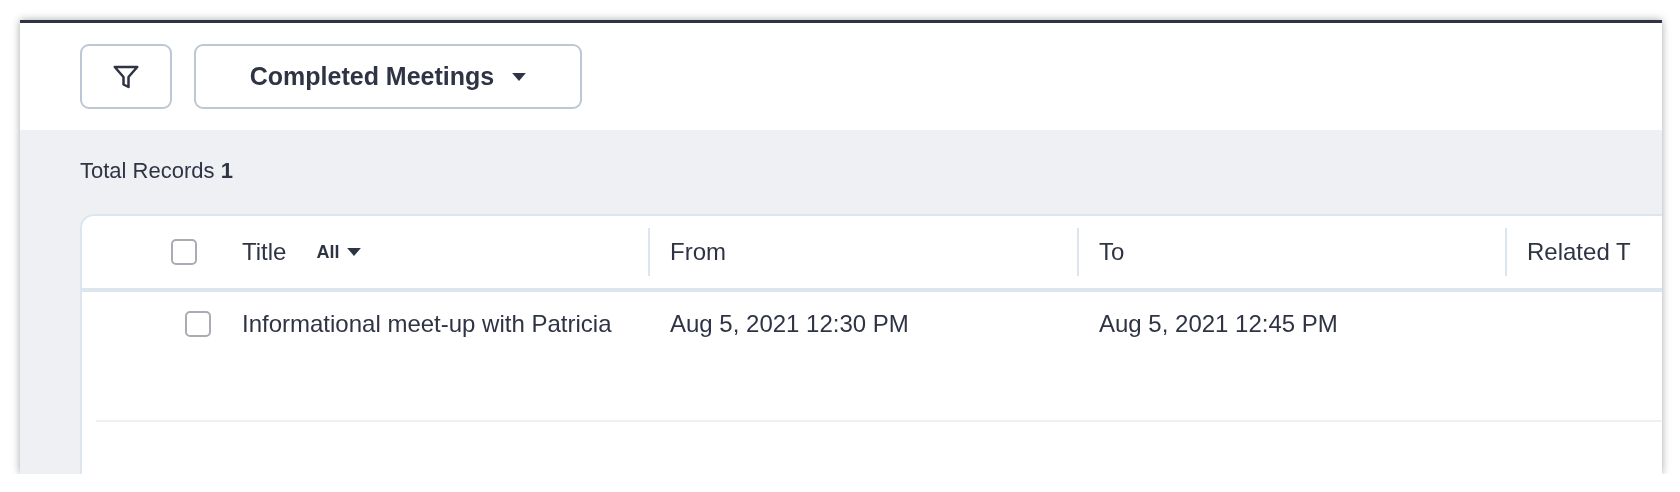 The height and width of the screenshot is (492, 1680). What do you see at coordinates (264, 252) in the screenshot?
I see `column-header: Title` at bounding box center [264, 252].